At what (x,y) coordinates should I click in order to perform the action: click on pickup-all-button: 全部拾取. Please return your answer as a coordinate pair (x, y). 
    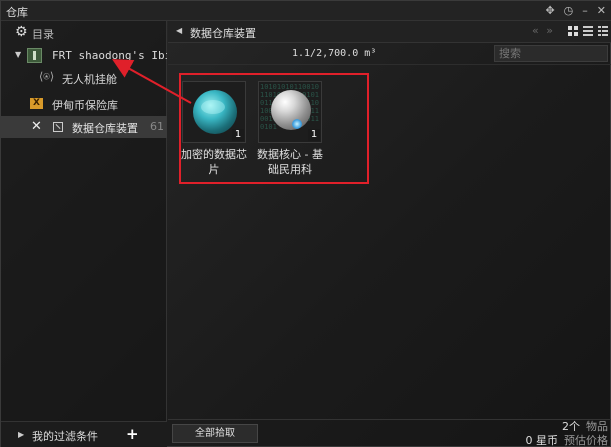
    Looking at the image, I should click on (215, 433).